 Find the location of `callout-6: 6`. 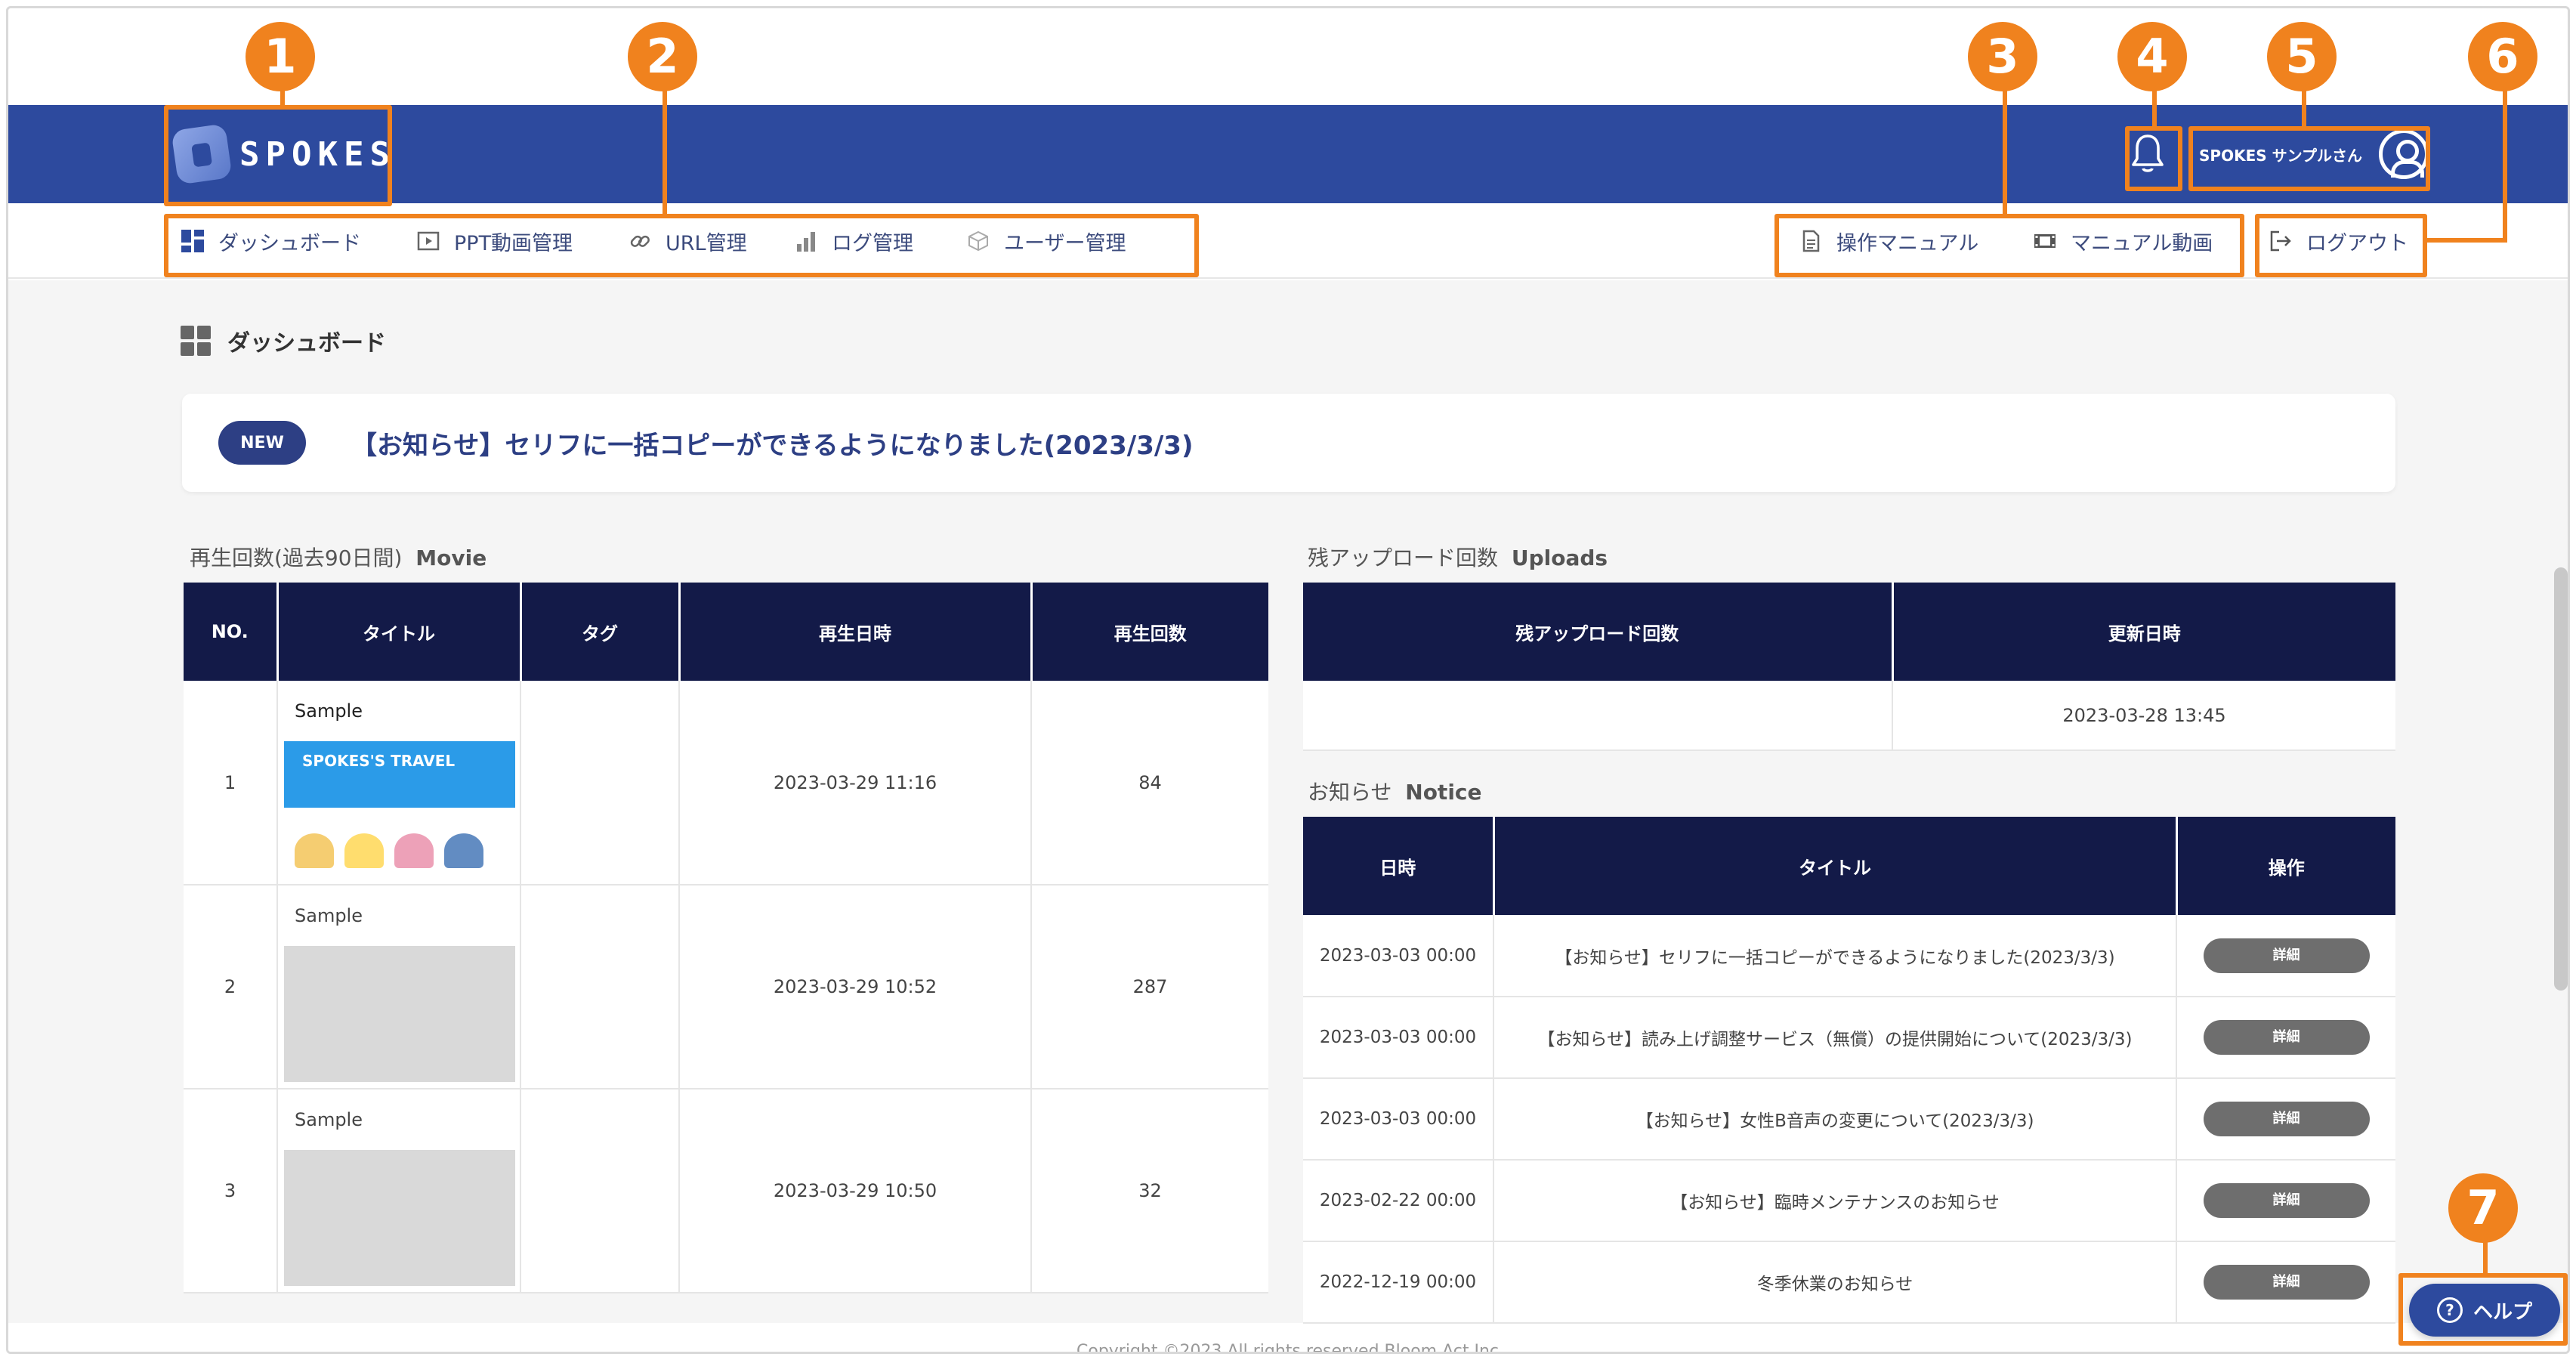

callout-6: 6 is located at coordinates (2502, 56).